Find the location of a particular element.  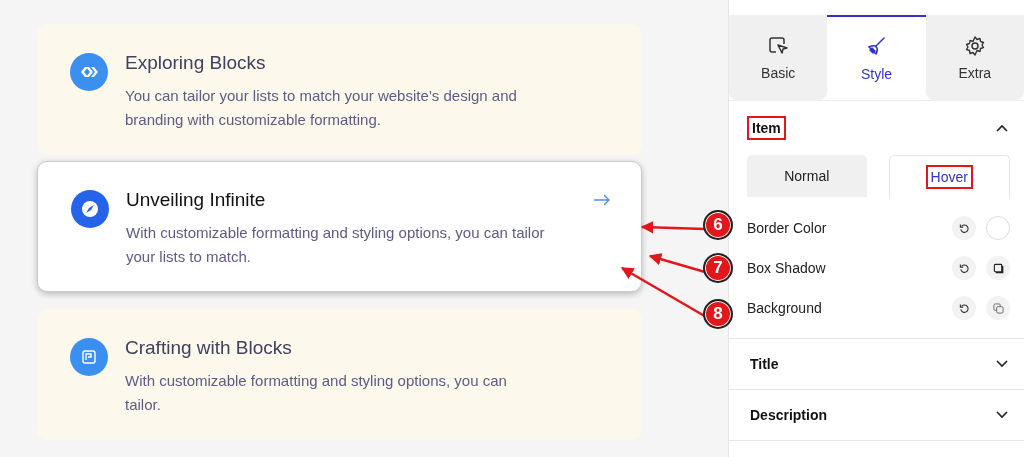

background-button is located at coordinates (998, 308).